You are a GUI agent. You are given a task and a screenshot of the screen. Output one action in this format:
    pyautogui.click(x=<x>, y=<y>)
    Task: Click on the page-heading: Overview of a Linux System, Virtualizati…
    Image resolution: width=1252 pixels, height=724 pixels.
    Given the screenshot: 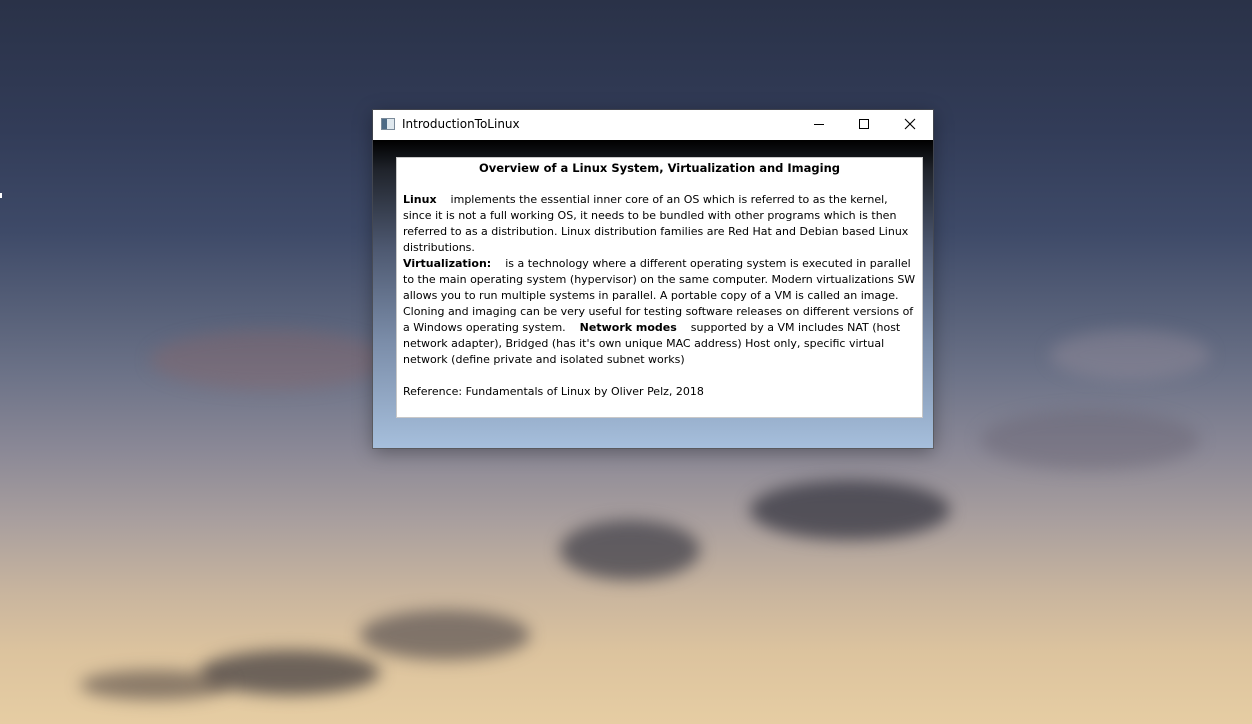 What is the action you would take?
    pyautogui.click(x=659, y=168)
    